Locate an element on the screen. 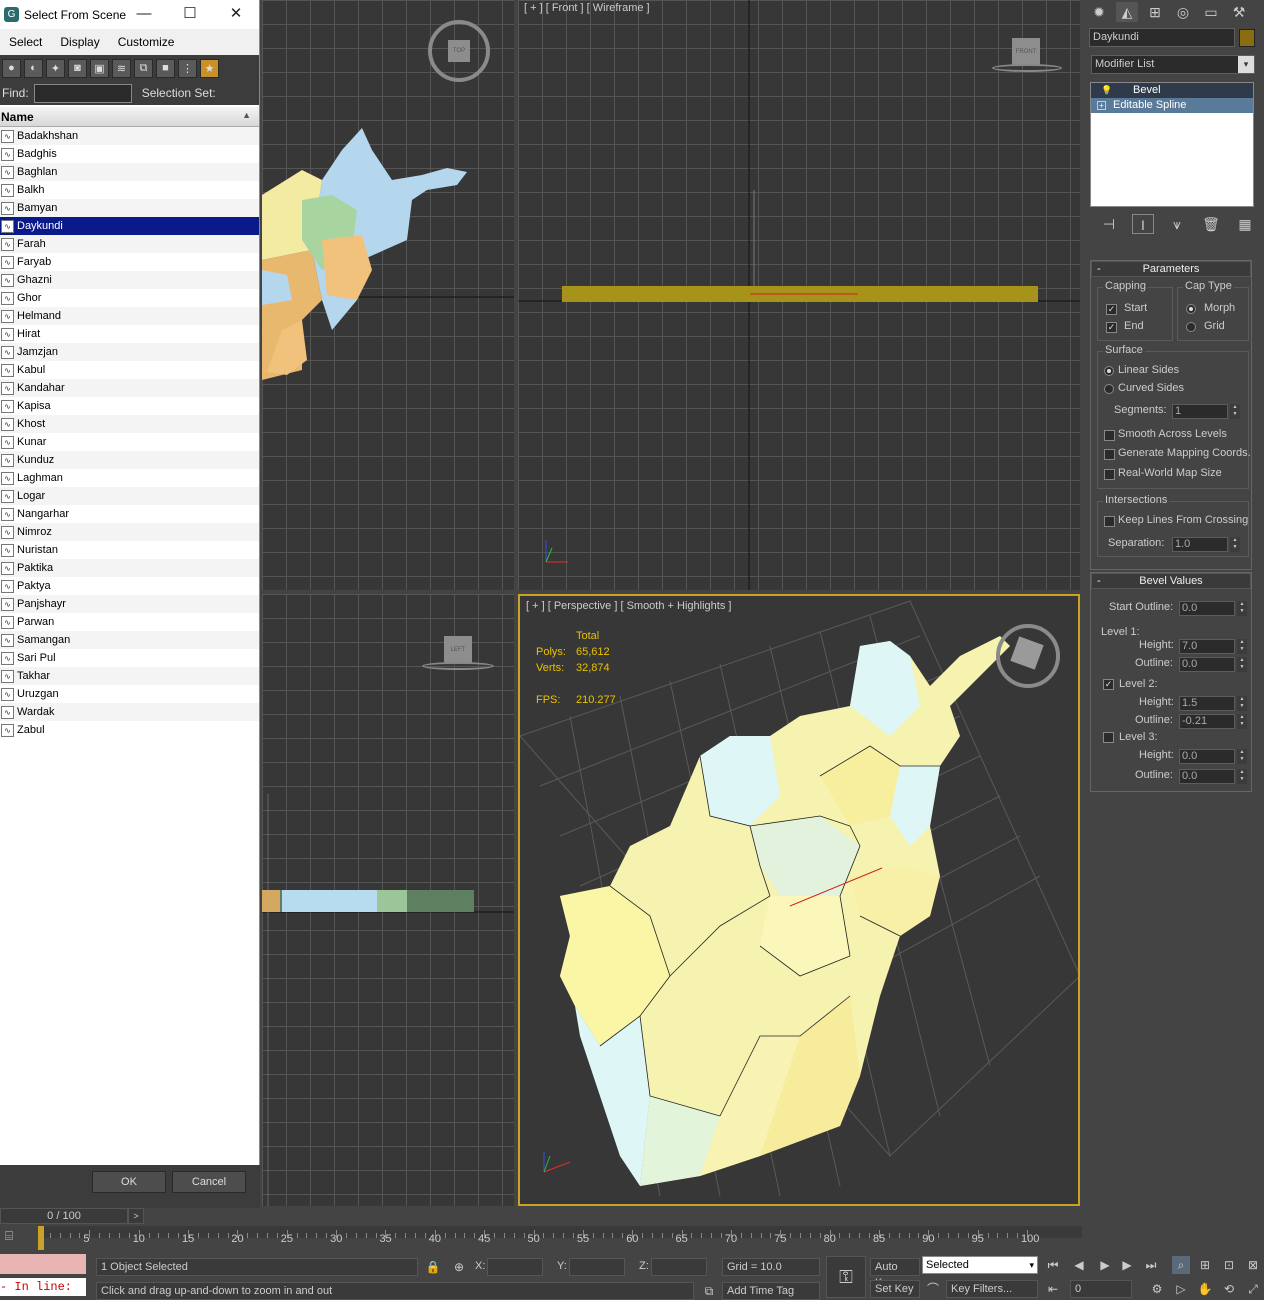 The height and width of the screenshot is (1300, 1264). make-unique-icon: ⩛ is located at coordinates (1177, 224).